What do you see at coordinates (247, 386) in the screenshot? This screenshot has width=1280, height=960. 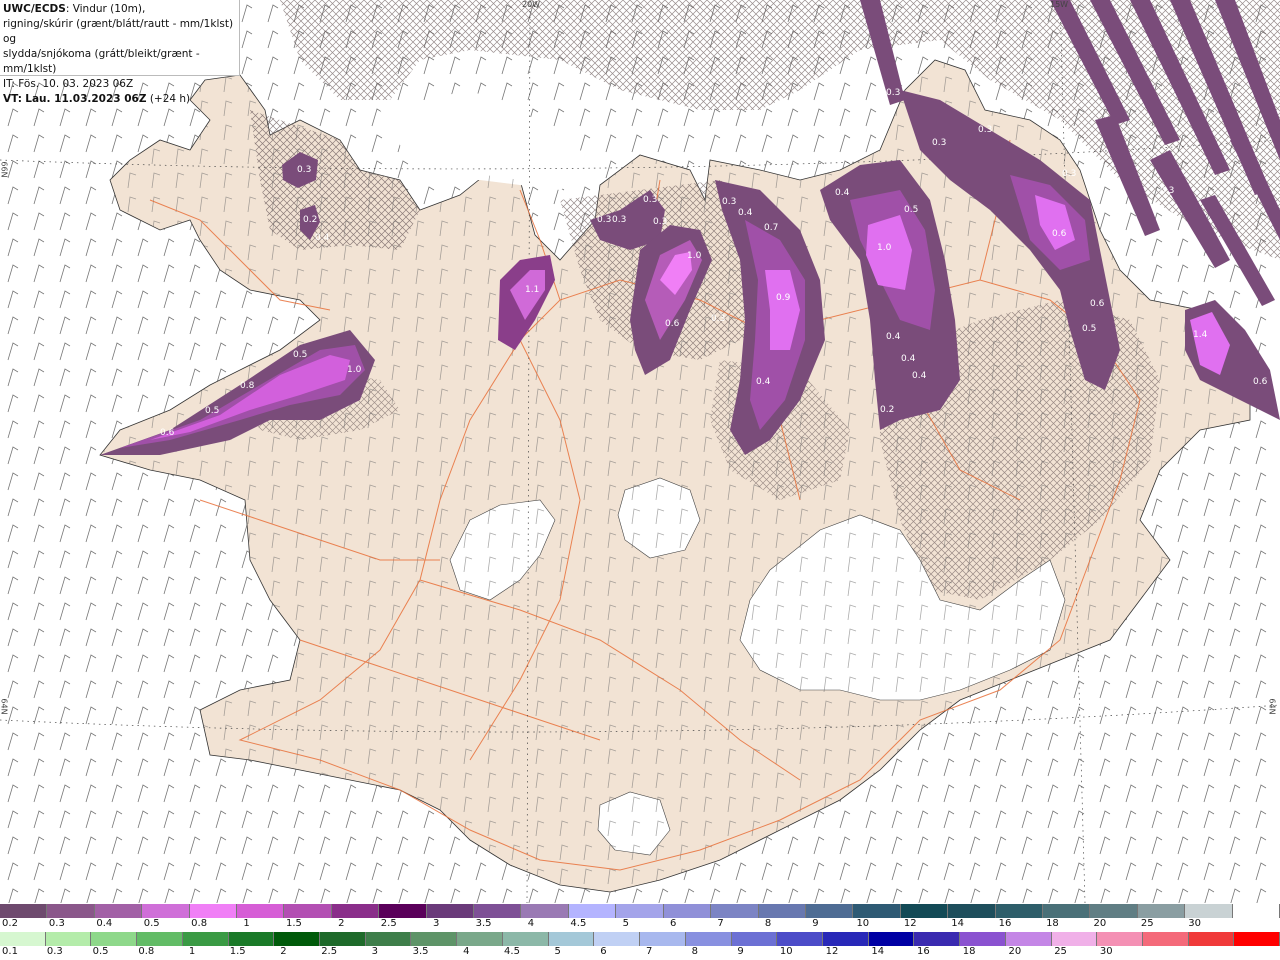 I see `precip-label: 0.8` at bounding box center [247, 386].